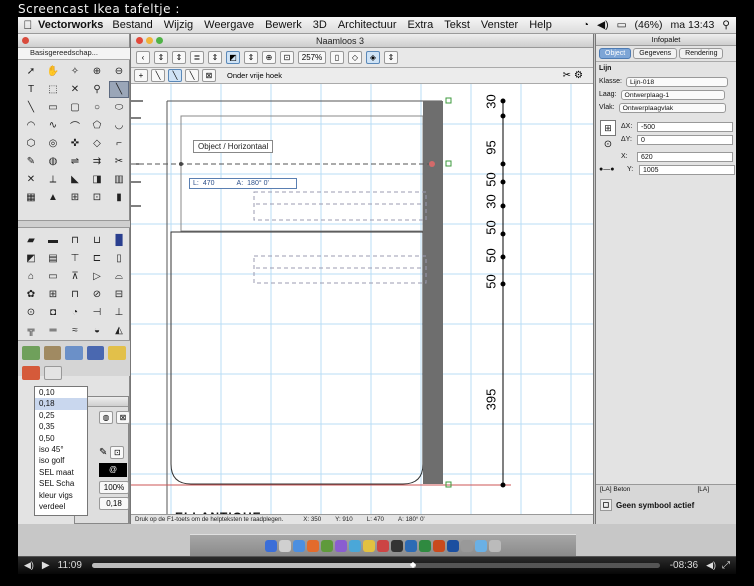  I want to click on beam-icon: ▬, so click(53, 240).